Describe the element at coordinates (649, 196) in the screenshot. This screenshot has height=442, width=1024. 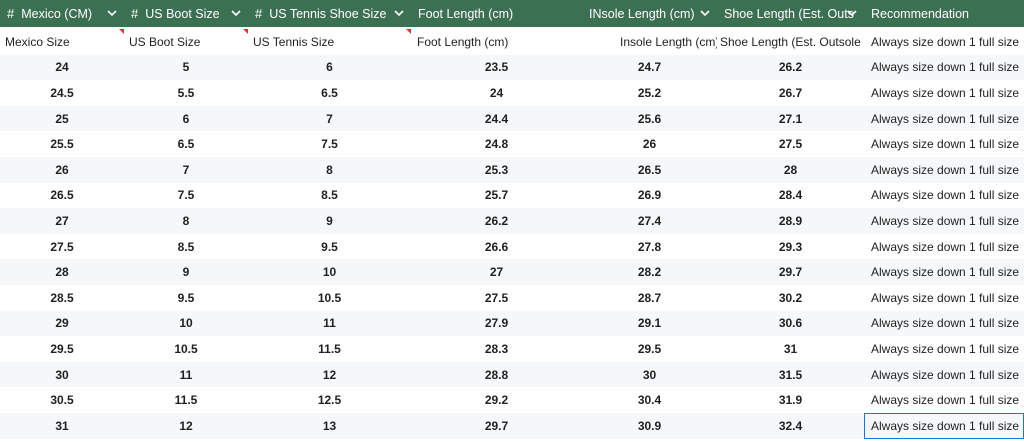
I see `table-cell: 26.9` at that location.